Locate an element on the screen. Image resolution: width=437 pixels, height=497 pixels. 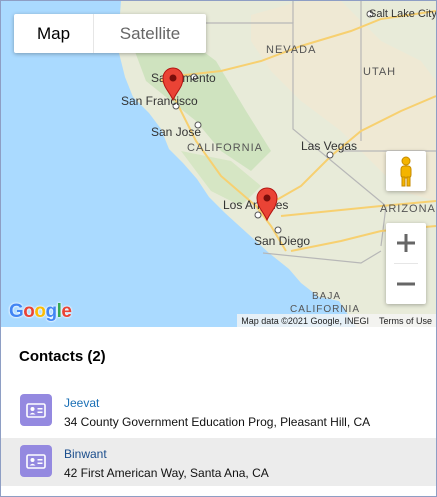
label-baja: BAJA is located at coordinates (326, 296).